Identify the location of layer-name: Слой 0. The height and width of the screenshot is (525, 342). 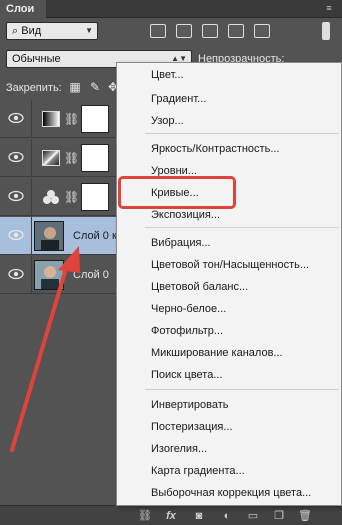
(91, 275).